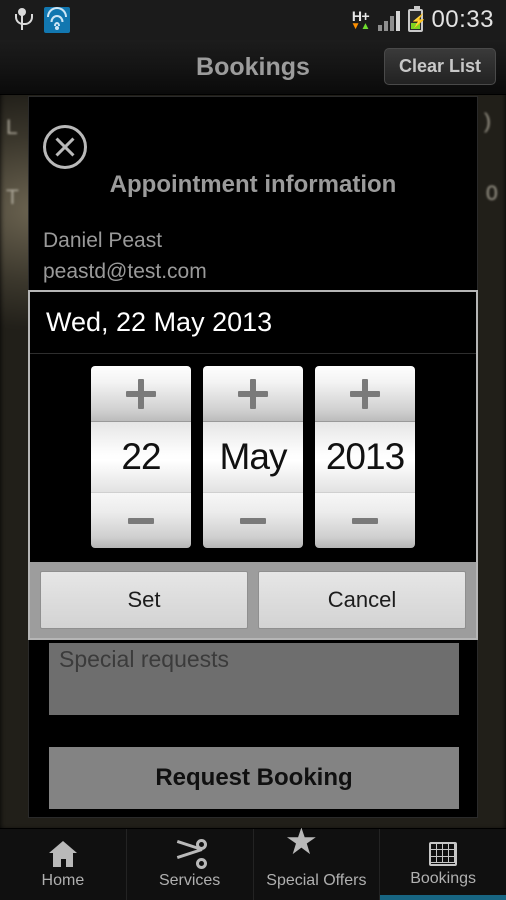 This screenshot has height=900, width=506. I want to click on tab-bookings-label: Bookings, so click(443, 878).